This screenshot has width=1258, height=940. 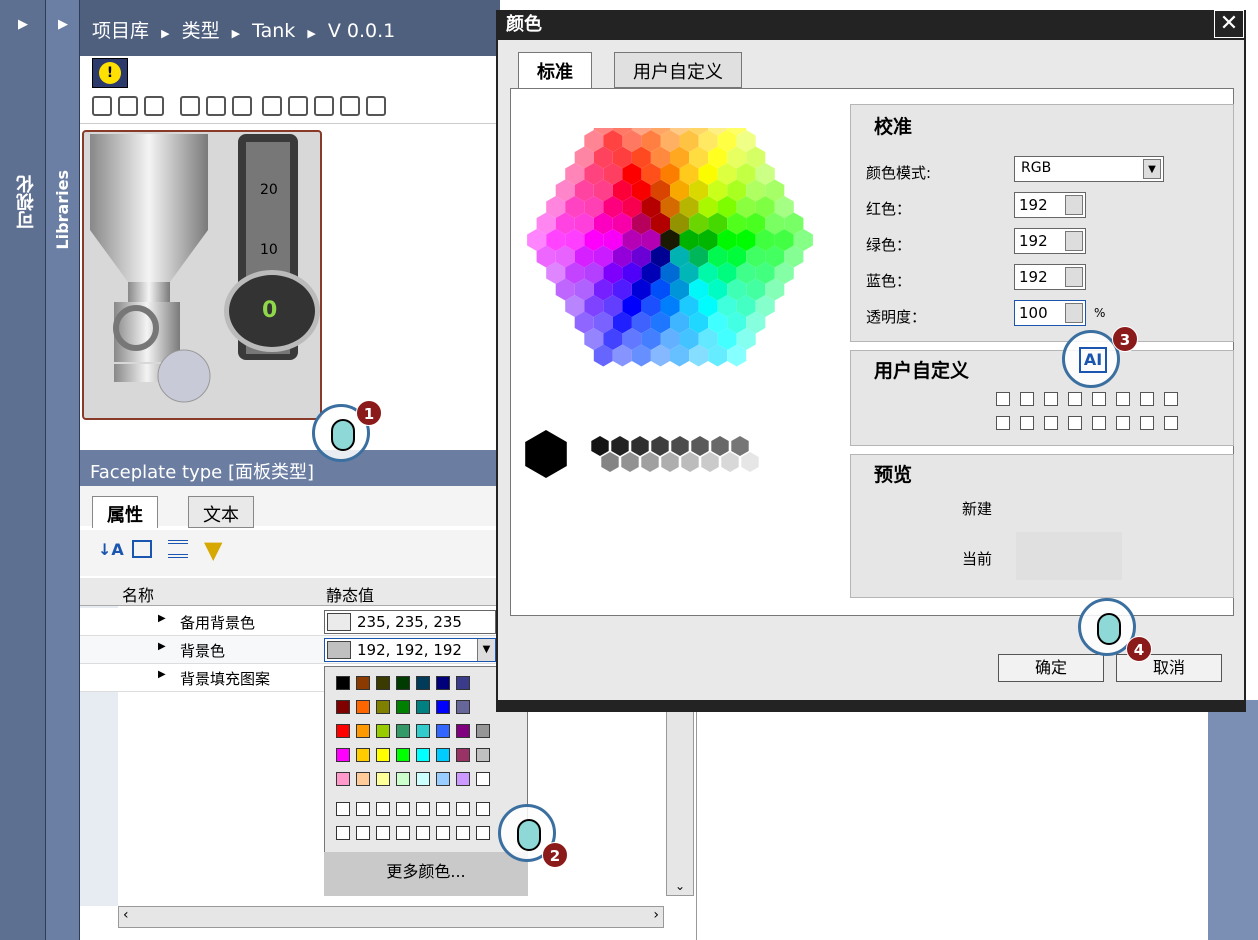 I want to click on scroll-down-icon: ⌄, so click(x=680, y=886).